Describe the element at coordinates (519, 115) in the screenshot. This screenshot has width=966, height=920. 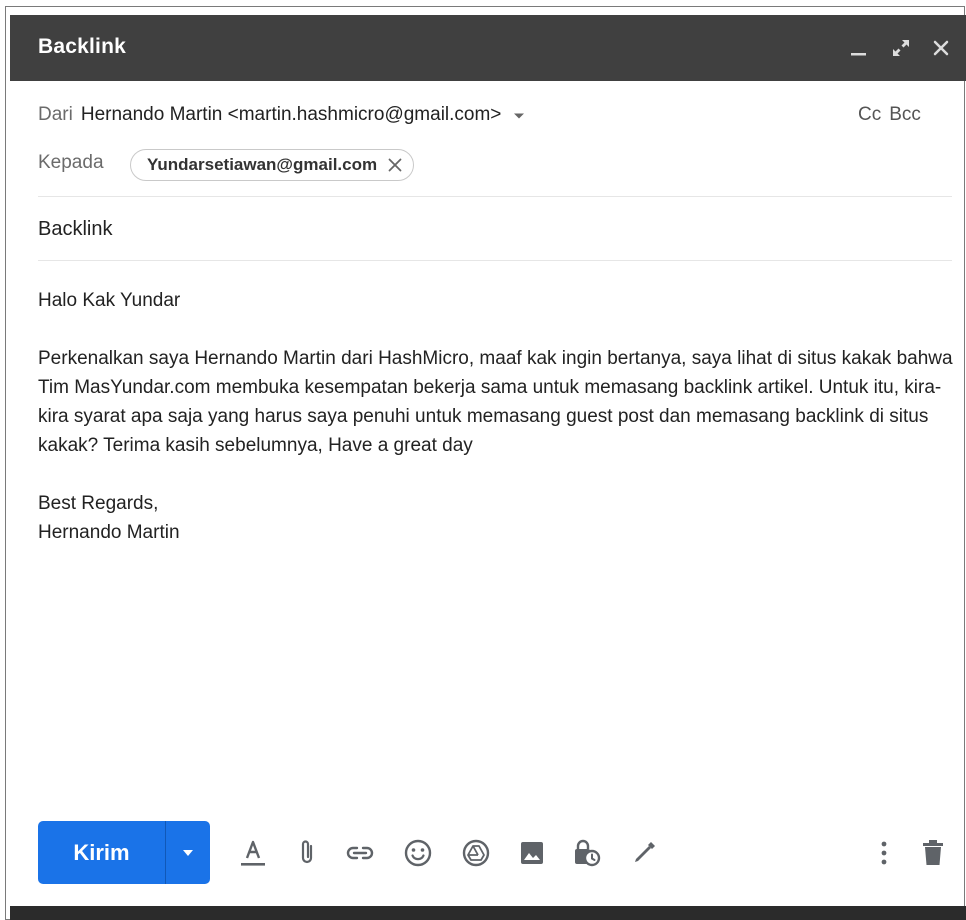
I see `chevron-down-icon` at that location.